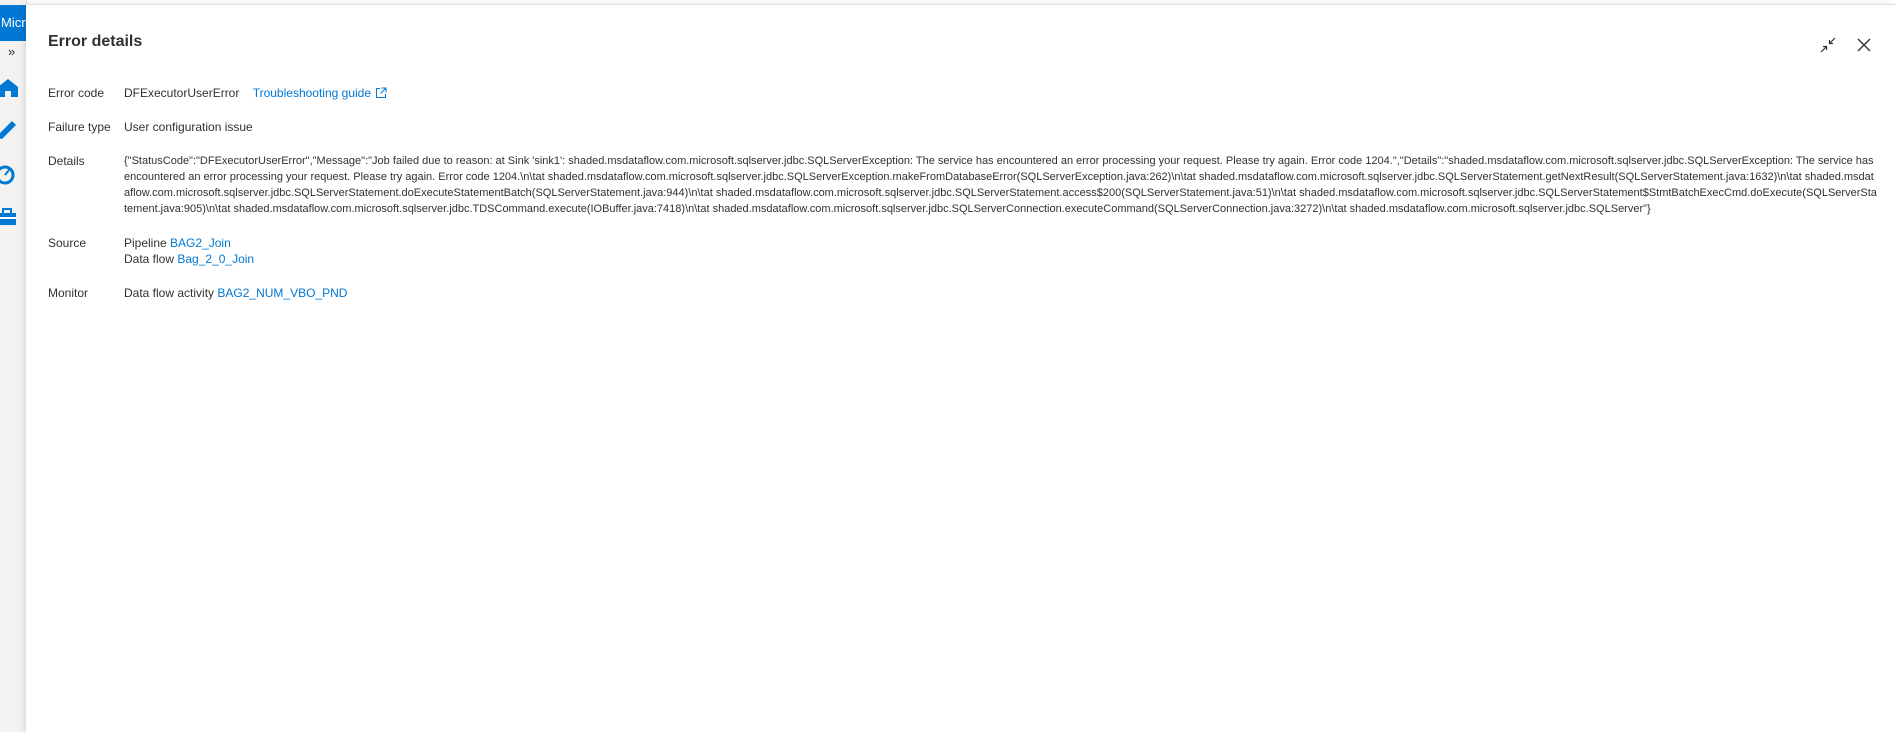 This screenshot has width=1896, height=733. Describe the element at coordinates (79, 127) in the screenshot. I see `failure-type-label: Failure type` at that location.